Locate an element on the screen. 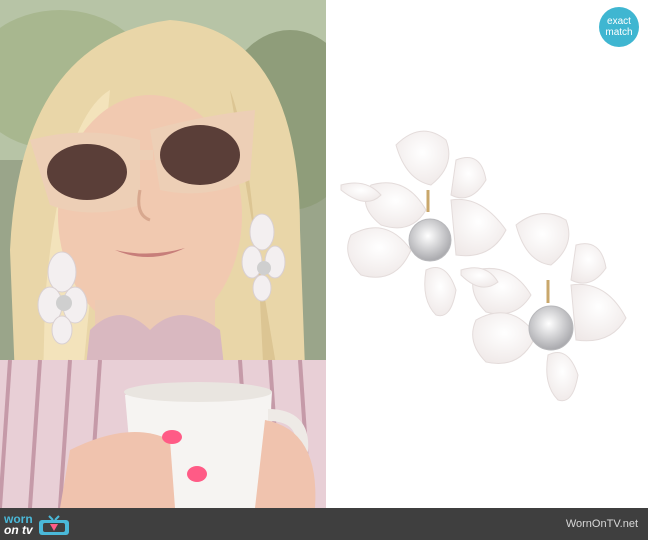 Image resolution: width=648 pixels, height=540 pixels. site-url: WornOnTV.net is located at coordinates (602, 524).